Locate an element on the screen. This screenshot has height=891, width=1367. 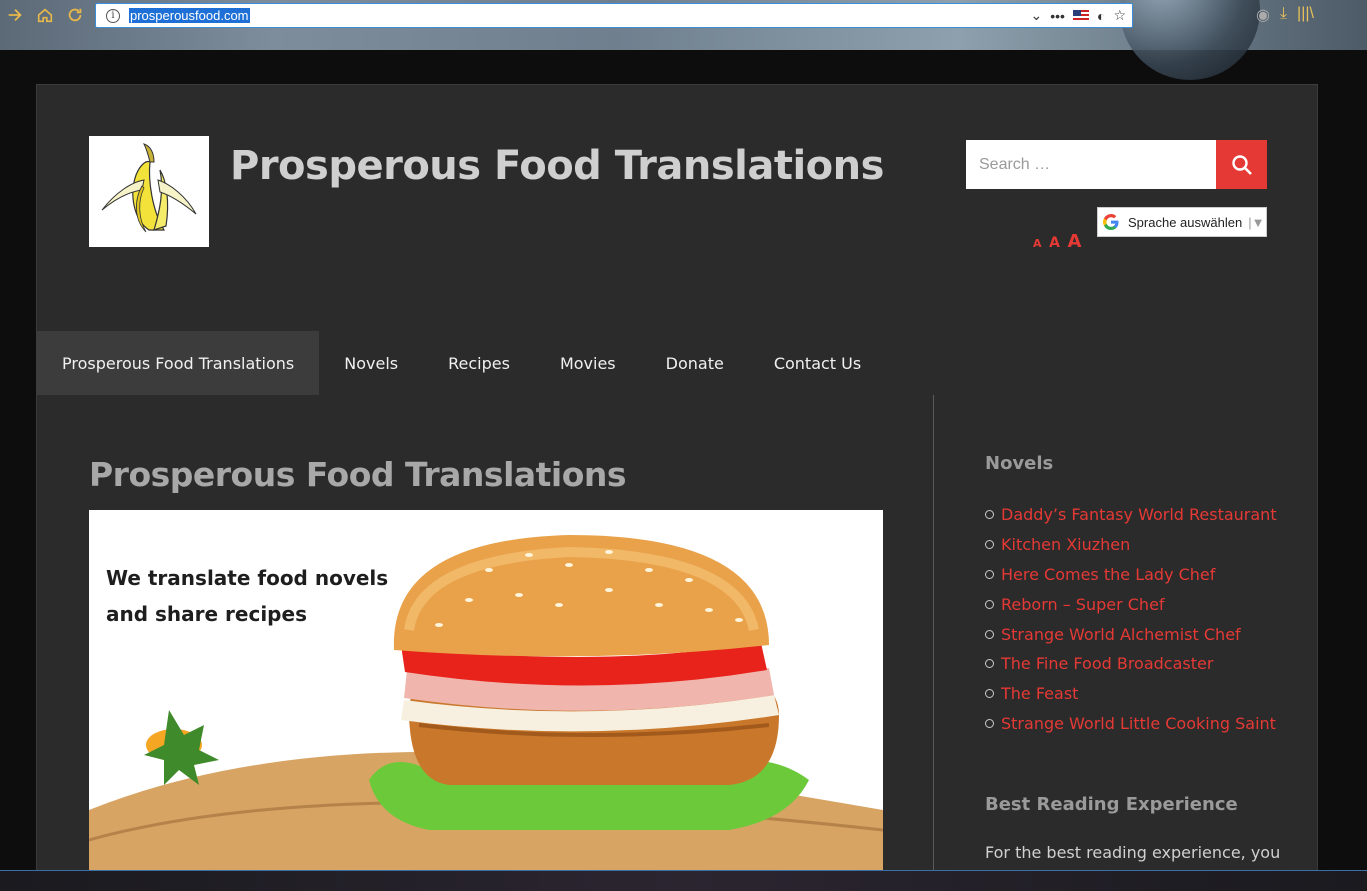
novel-link: Here Comes the Lady Chef is located at coordinates (1108, 574).